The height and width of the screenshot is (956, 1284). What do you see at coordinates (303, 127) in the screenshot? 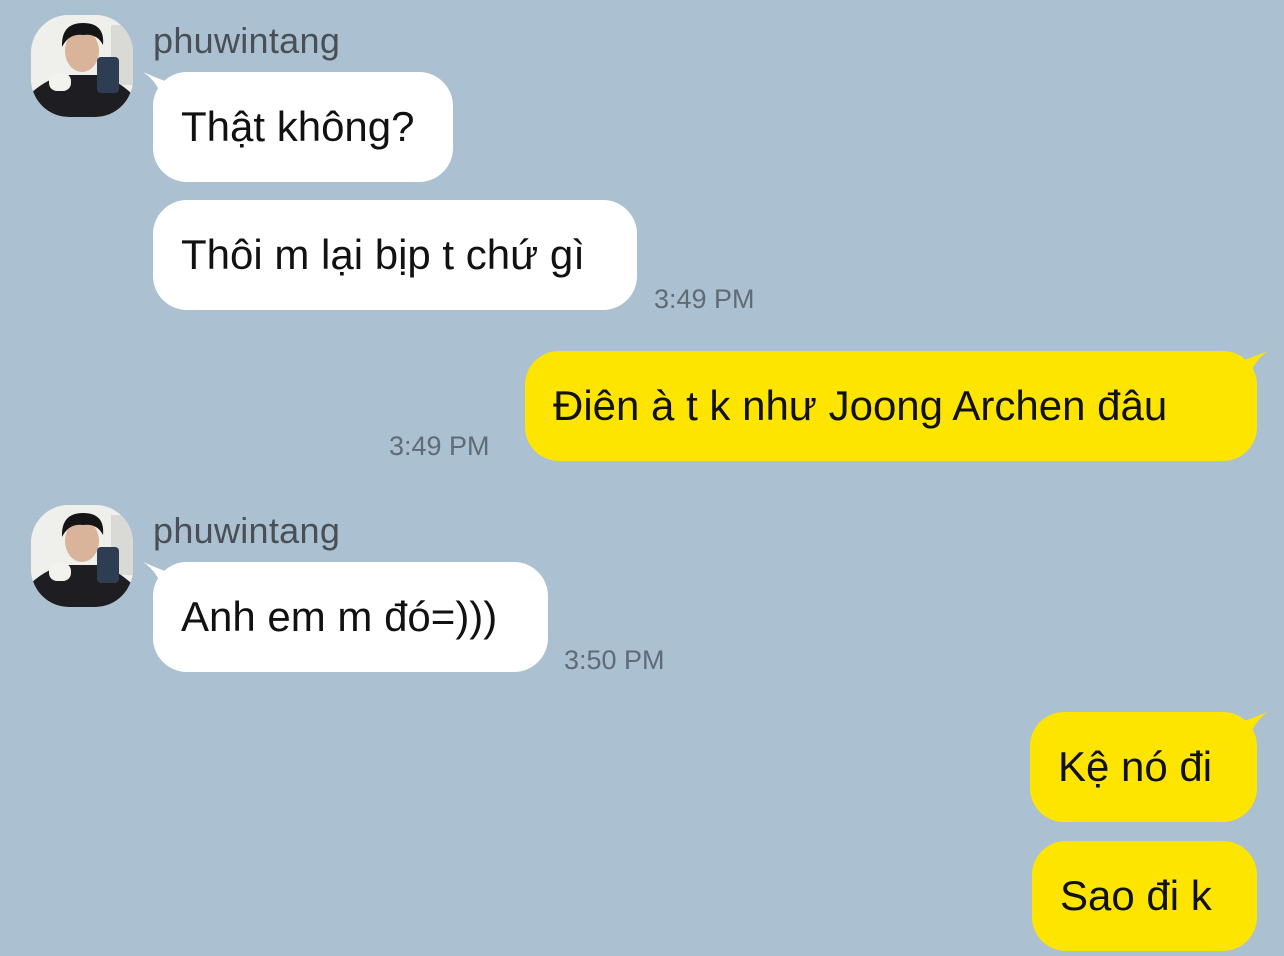
I see `incoming-message-bubble: Thật không?` at bounding box center [303, 127].